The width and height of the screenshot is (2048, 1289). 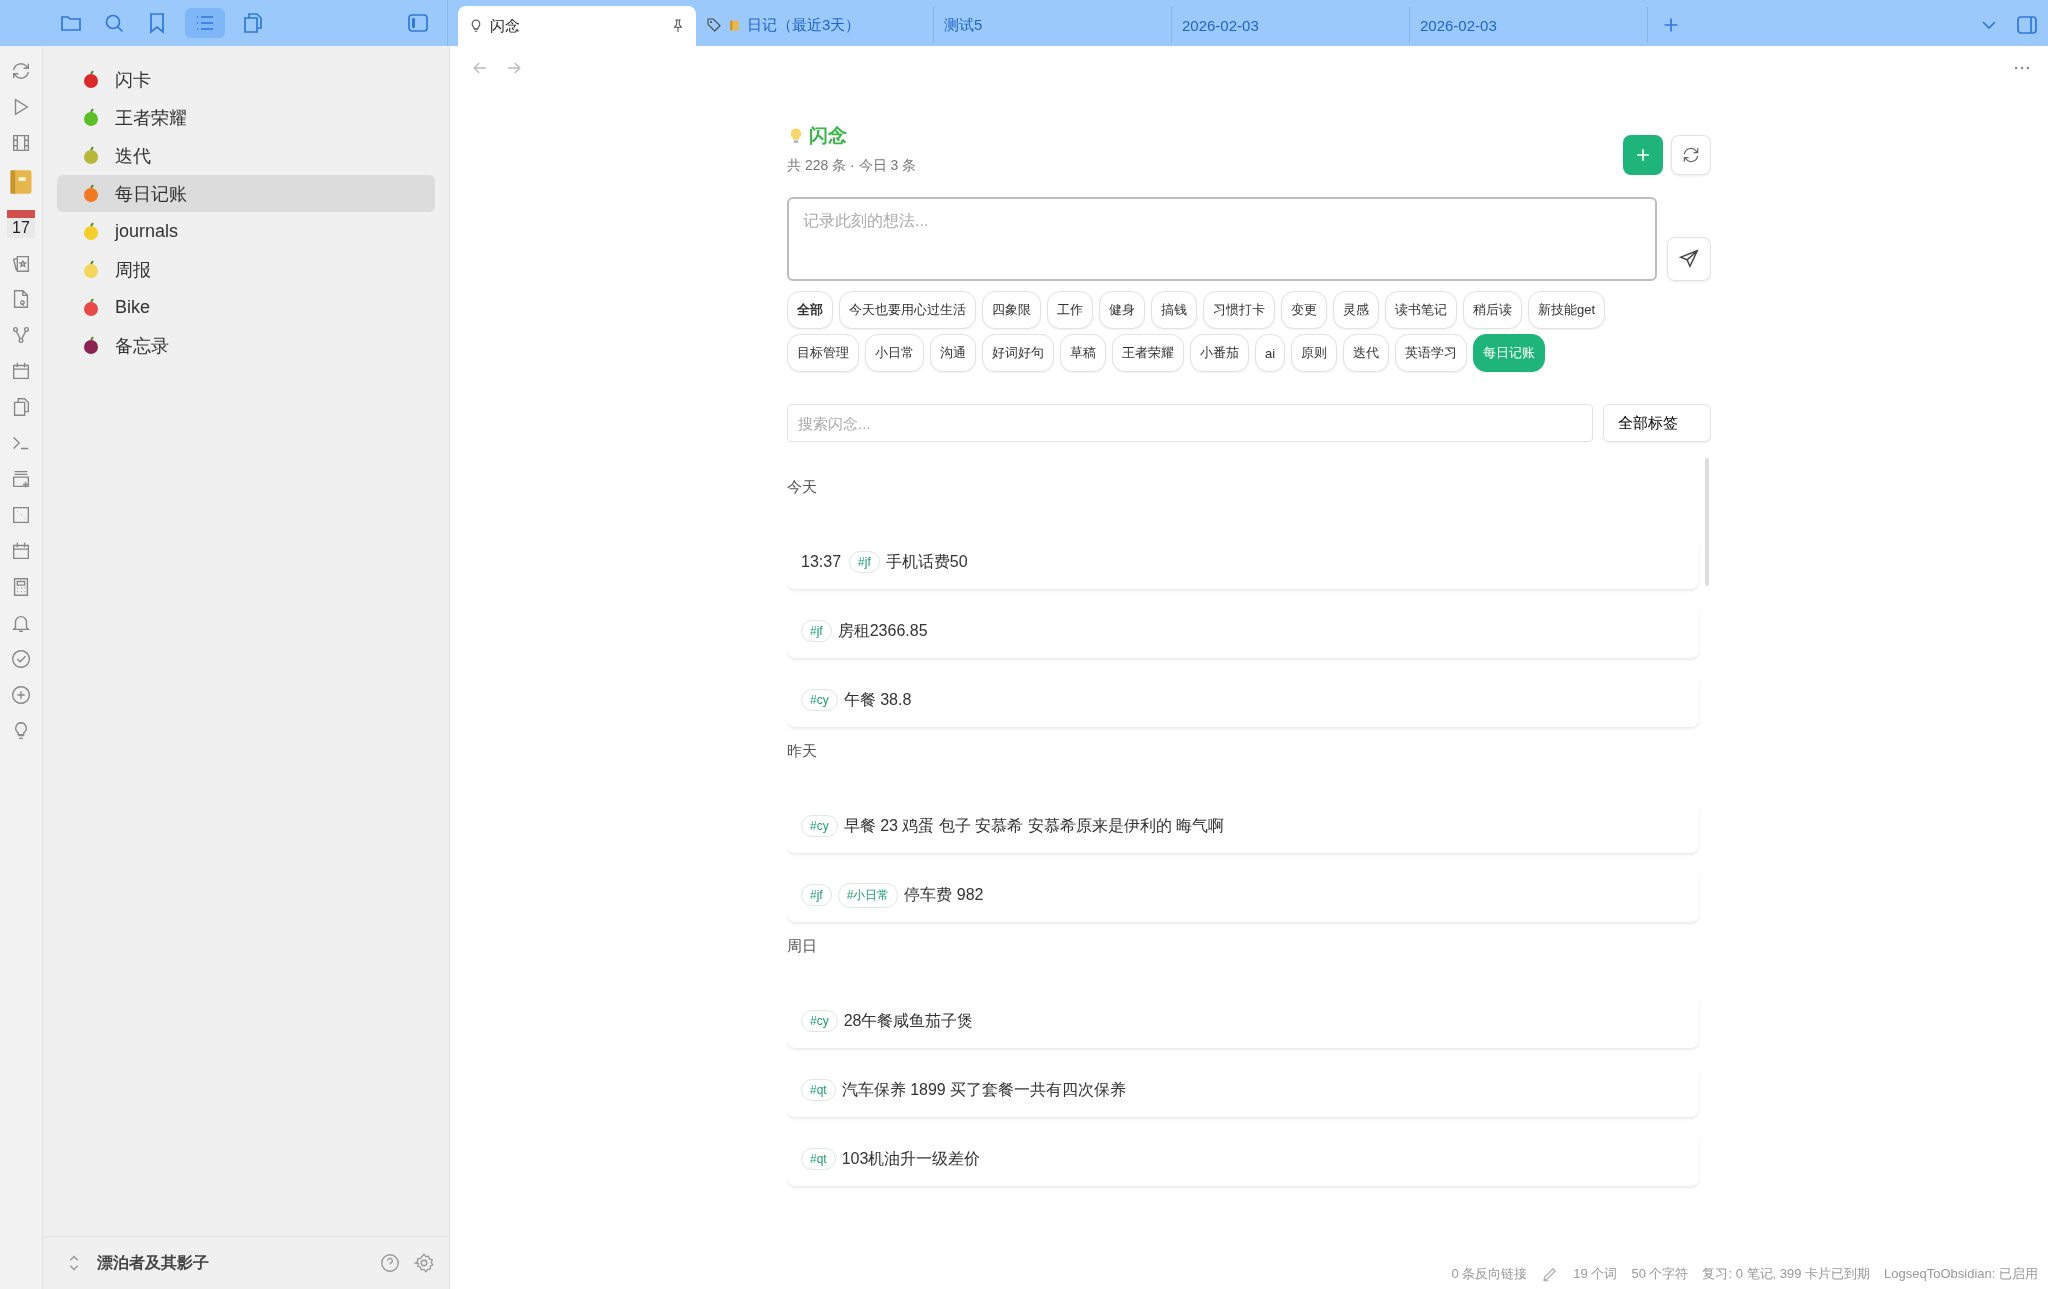 What do you see at coordinates (1011, 310) in the screenshot?
I see `tag-filter-chip: 四象限` at bounding box center [1011, 310].